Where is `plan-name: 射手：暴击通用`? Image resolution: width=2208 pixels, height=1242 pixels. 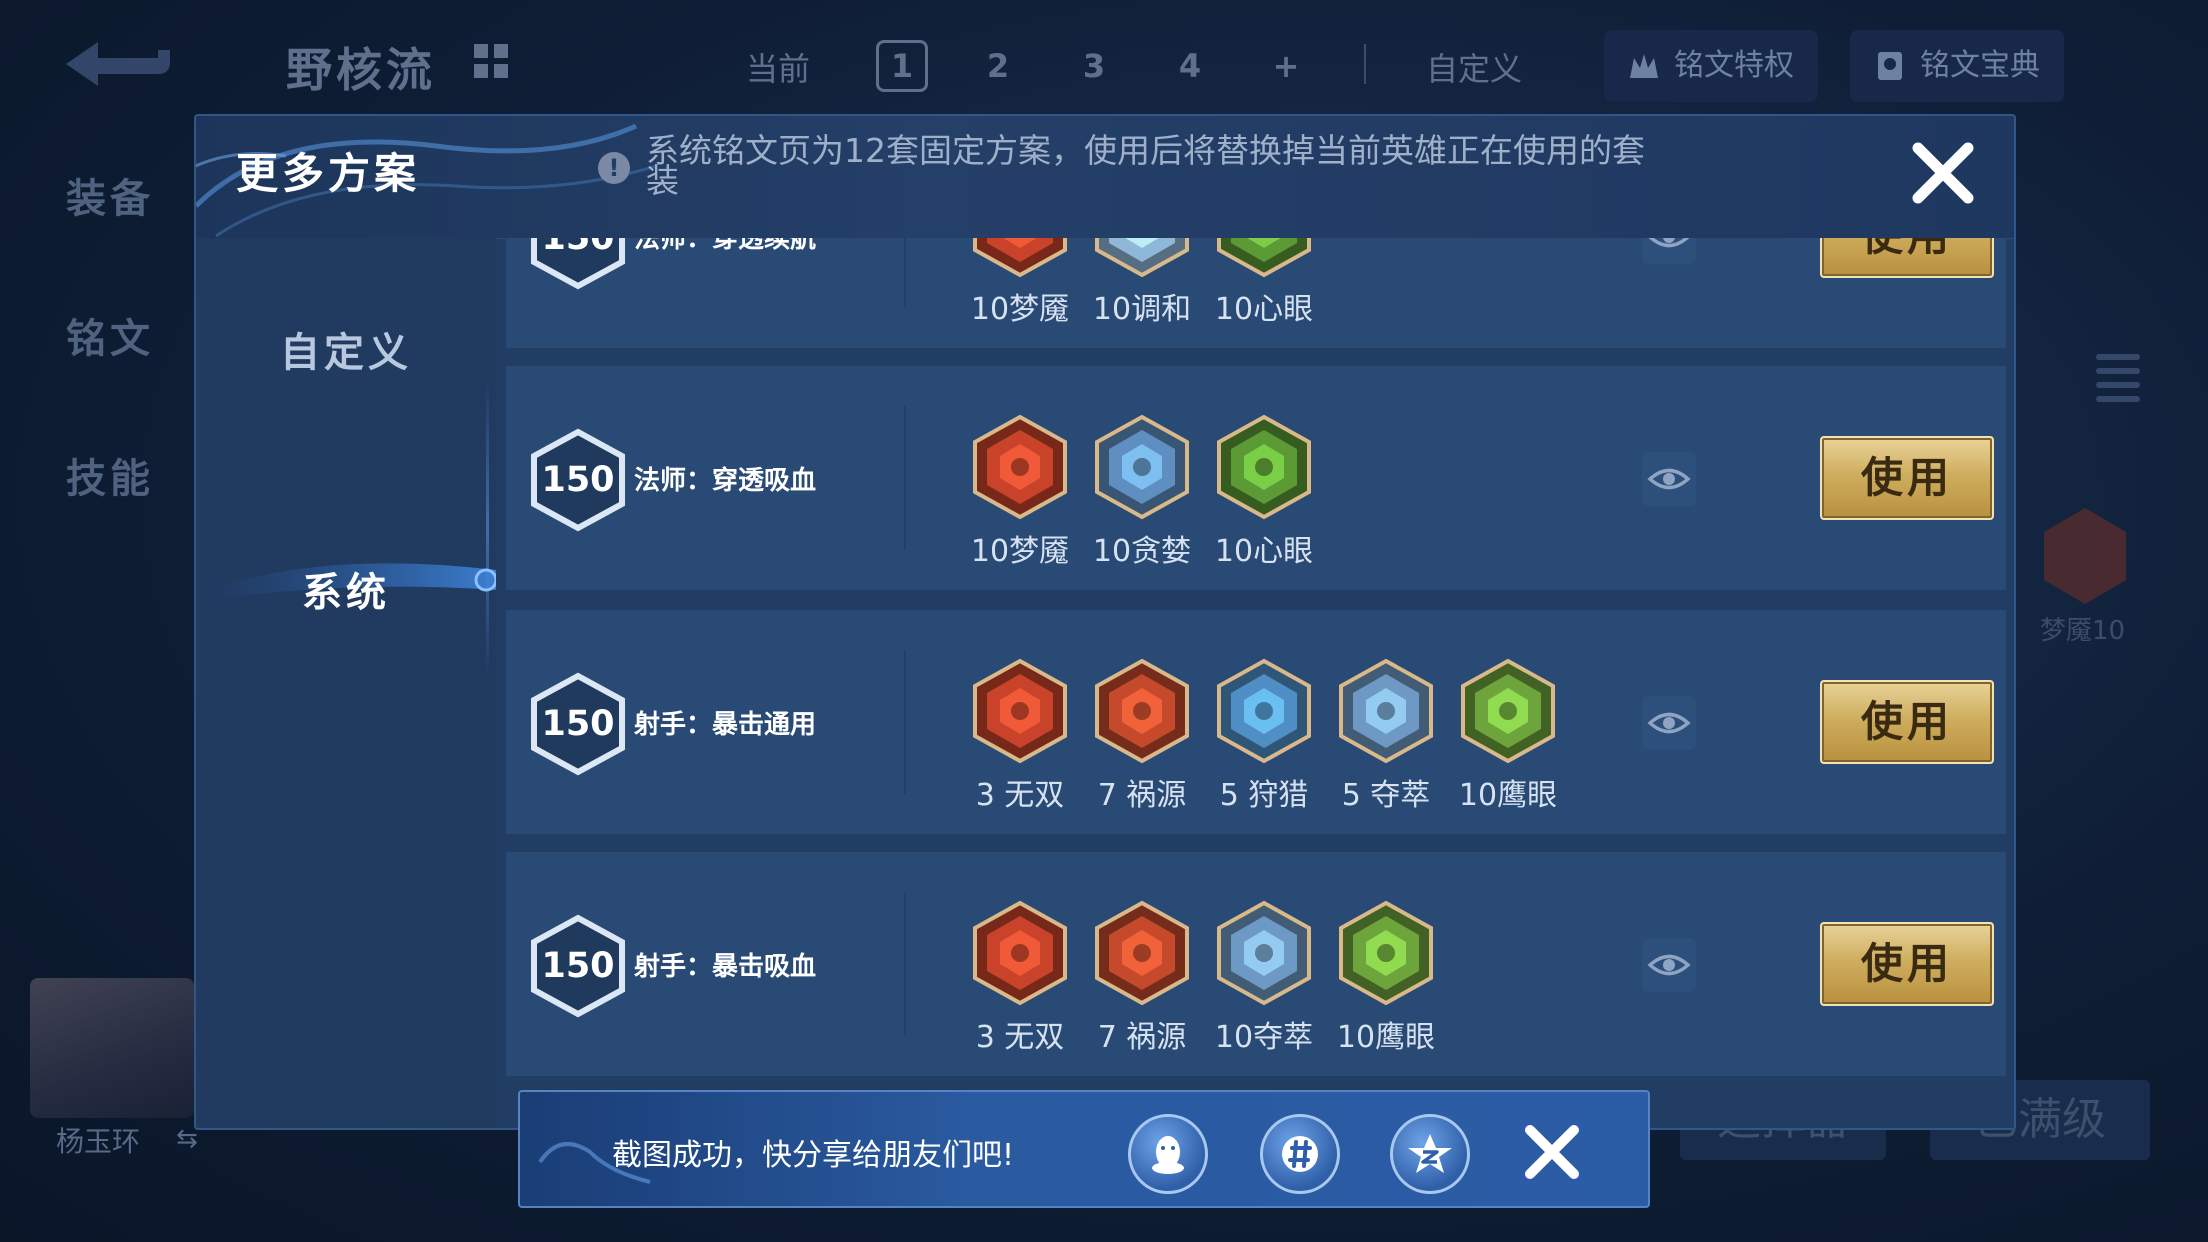 plan-name: 射手：暴击通用 is located at coordinates (725, 725).